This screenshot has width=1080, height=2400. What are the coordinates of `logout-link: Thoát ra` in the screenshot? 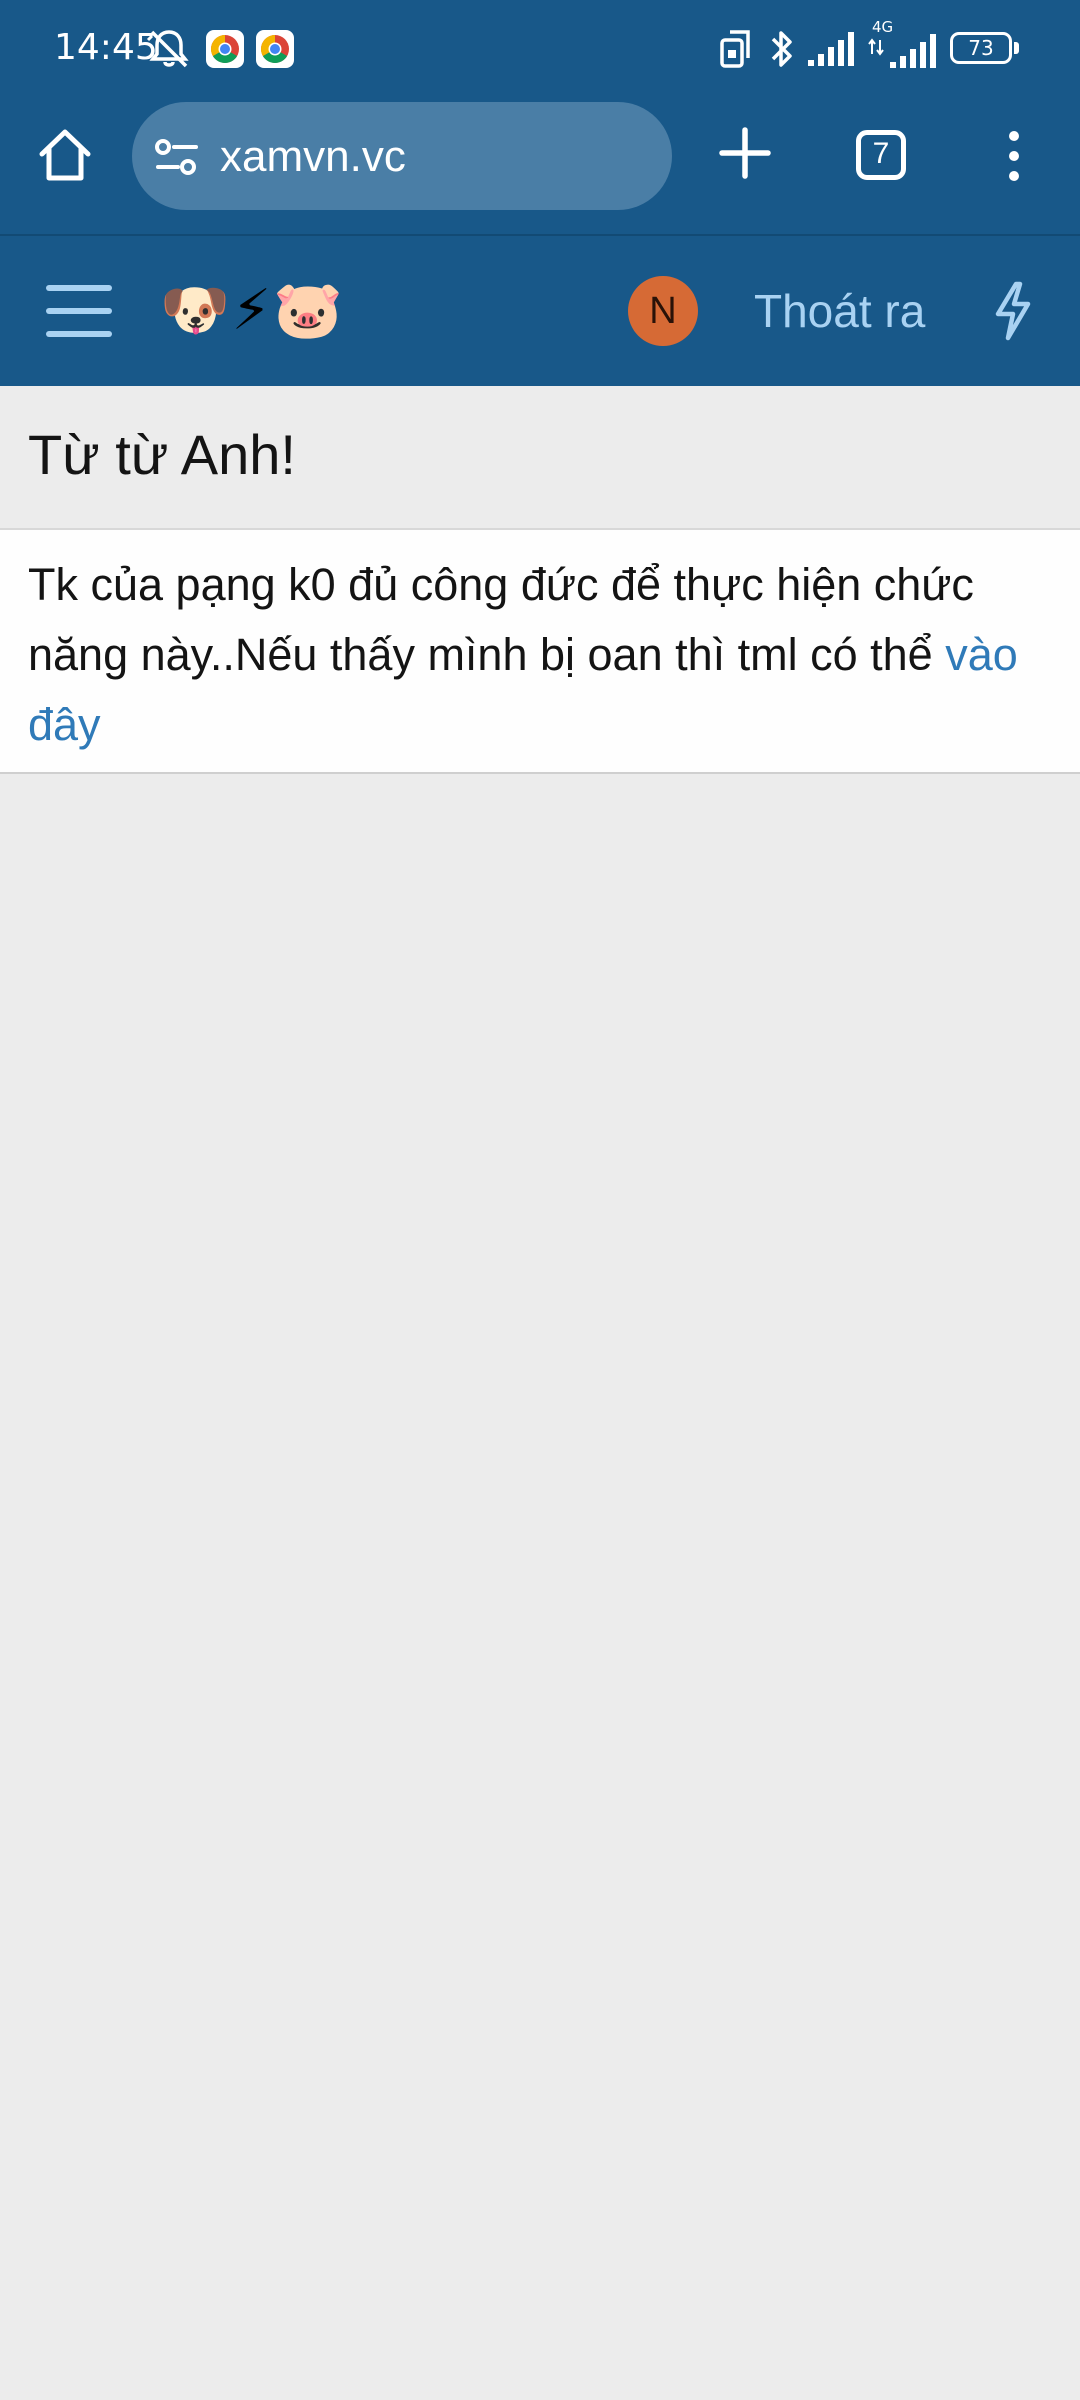 It's located at (839, 311).